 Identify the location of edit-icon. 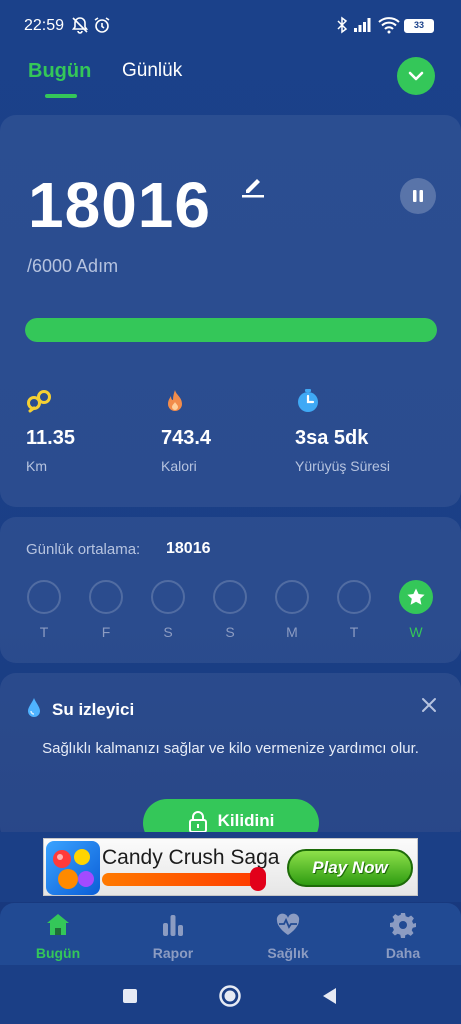
(253, 185).